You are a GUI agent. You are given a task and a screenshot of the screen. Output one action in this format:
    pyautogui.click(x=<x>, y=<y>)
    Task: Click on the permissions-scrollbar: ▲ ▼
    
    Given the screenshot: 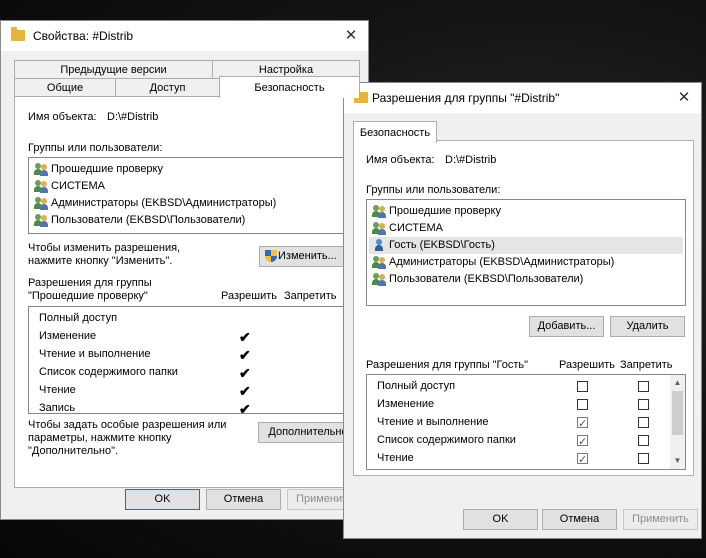 What is the action you would take?
    pyautogui.click(x=677, y=422)
    